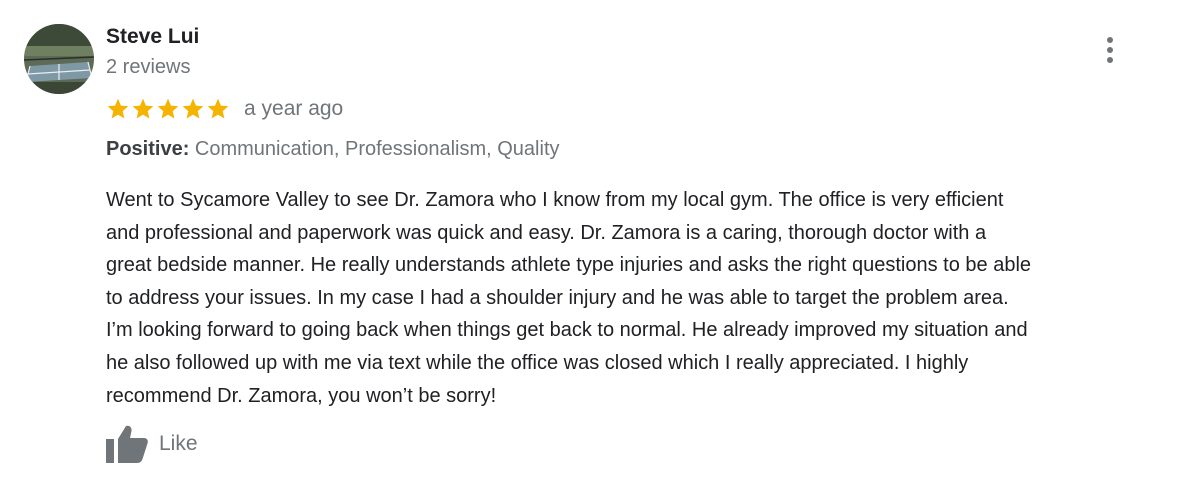 Image resolution: width=1200 pixels, height=488 pixels. I want to click on like-button: Like, so click(152, 444).